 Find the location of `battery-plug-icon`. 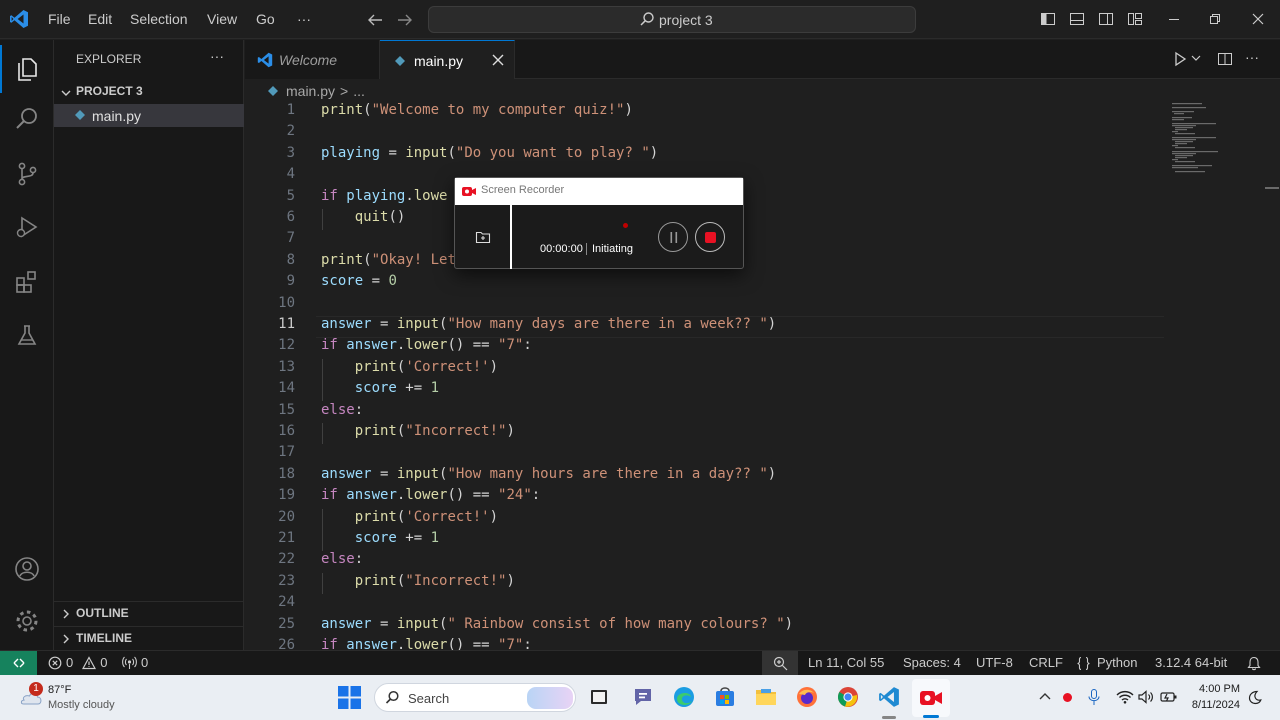

battery-plug-icon is located at coordinates (1169, 697).